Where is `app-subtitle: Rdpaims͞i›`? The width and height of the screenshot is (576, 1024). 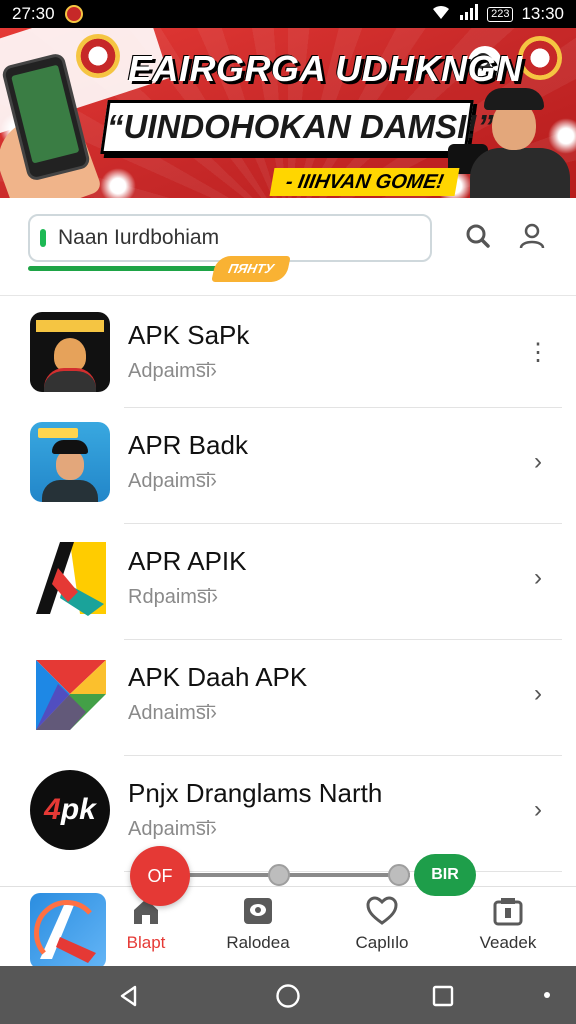 app-subtitle: Rdpaims͞i› is located at coordinates (173, 597).